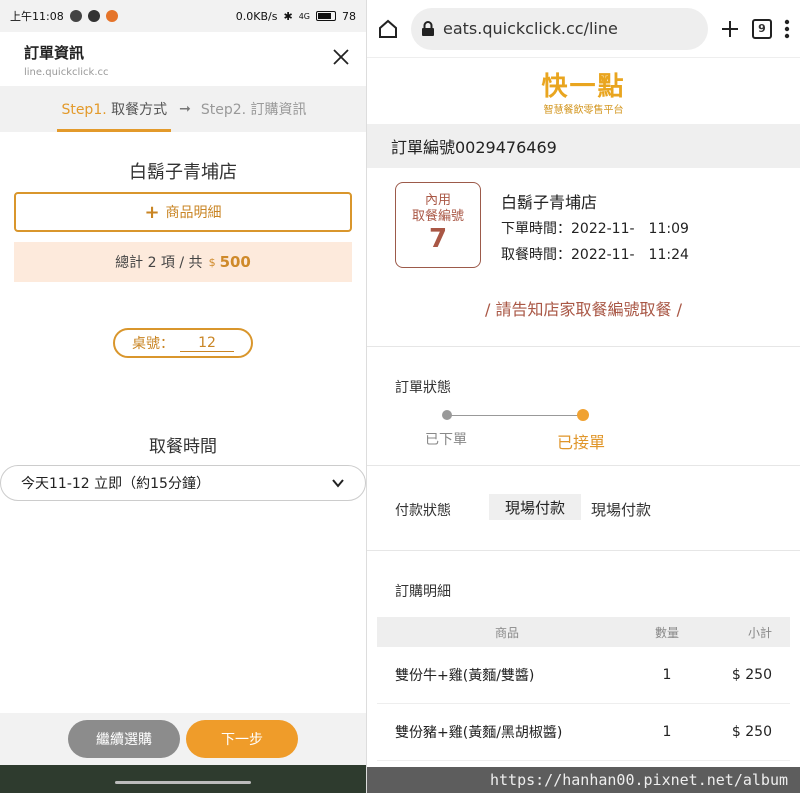 The height and width of the screenshot is (793, 800). I want to click on step-2: Step2. 訂購資訊, so click(253, 110).